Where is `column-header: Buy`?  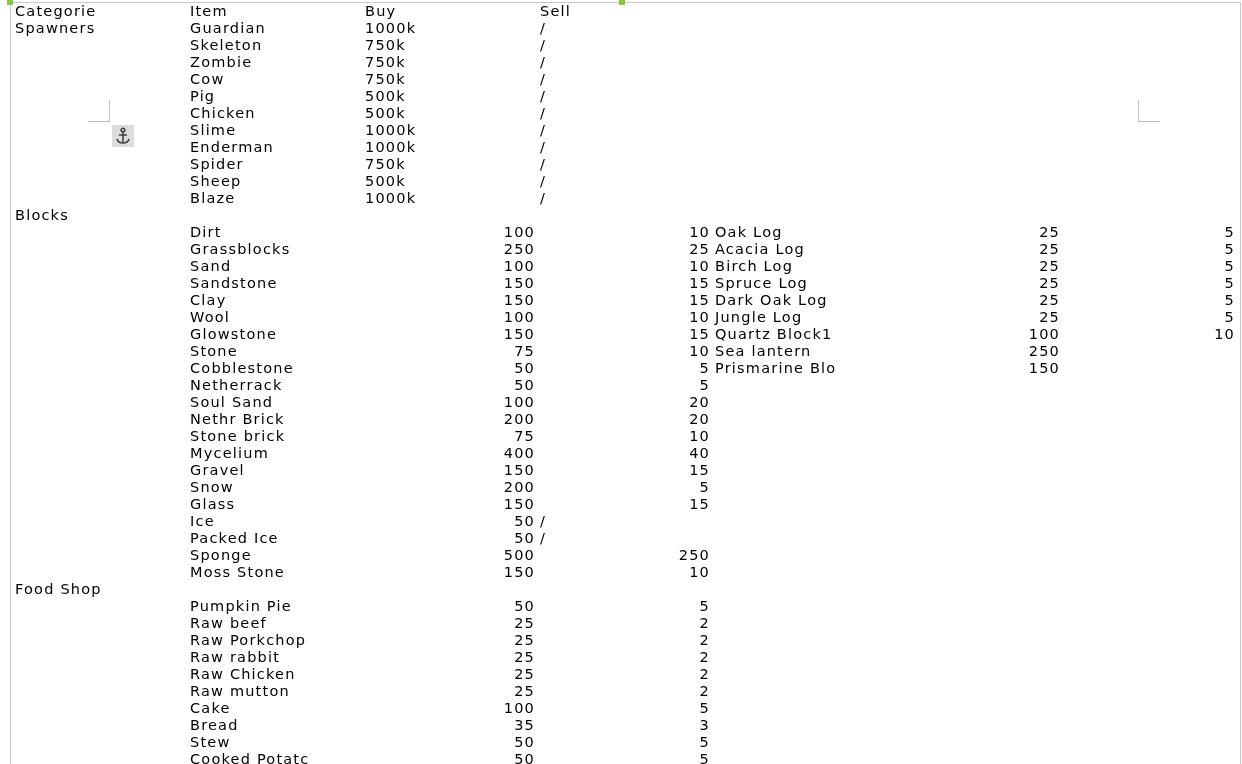
column-header: Buy is located at coordinates (381, 11).